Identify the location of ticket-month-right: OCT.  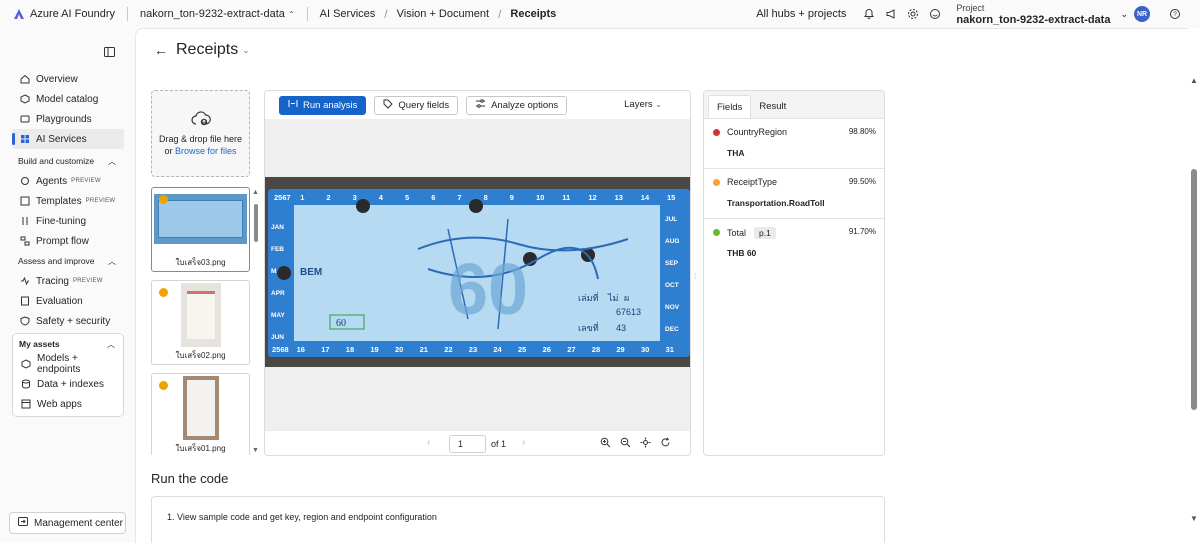
(672, 285).